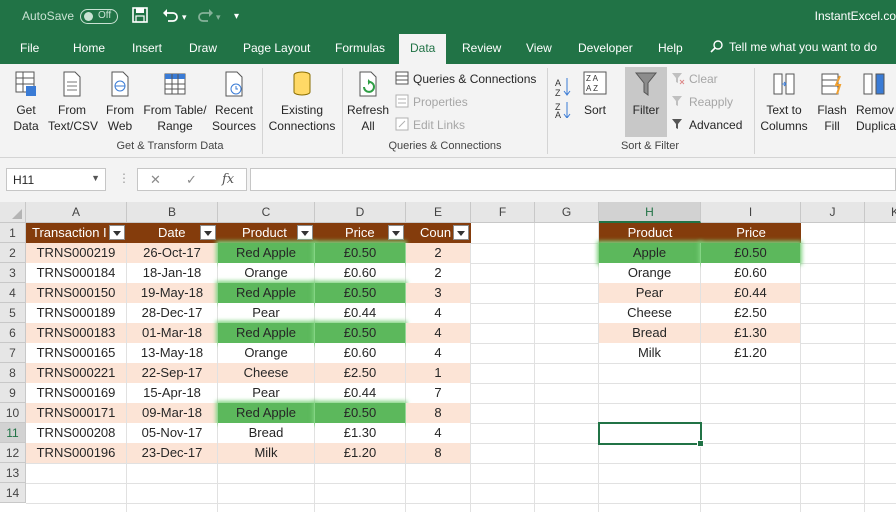 This screenshot has width=896, height=512. What do you see at coordinates (360, 233) in the screenshot?
I see `table-header-price: Price` at bounding box center [360, 233].